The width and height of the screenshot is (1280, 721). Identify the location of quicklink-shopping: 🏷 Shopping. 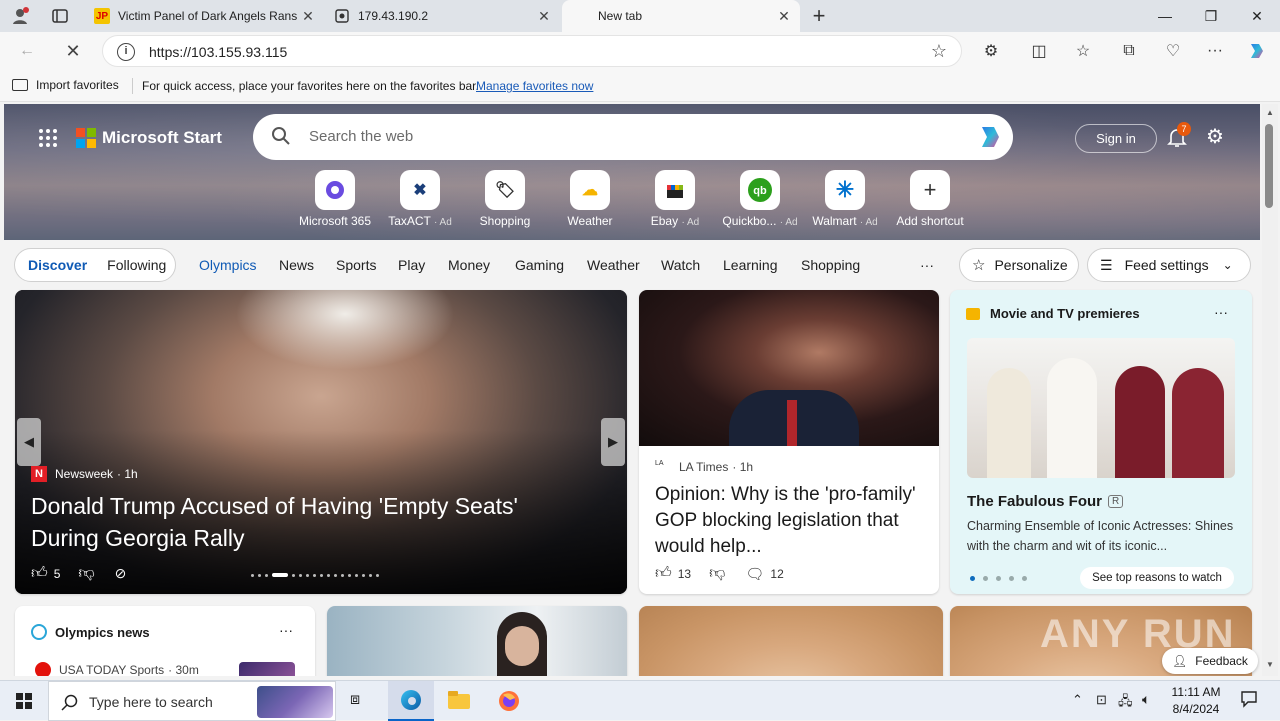
(505, 199).